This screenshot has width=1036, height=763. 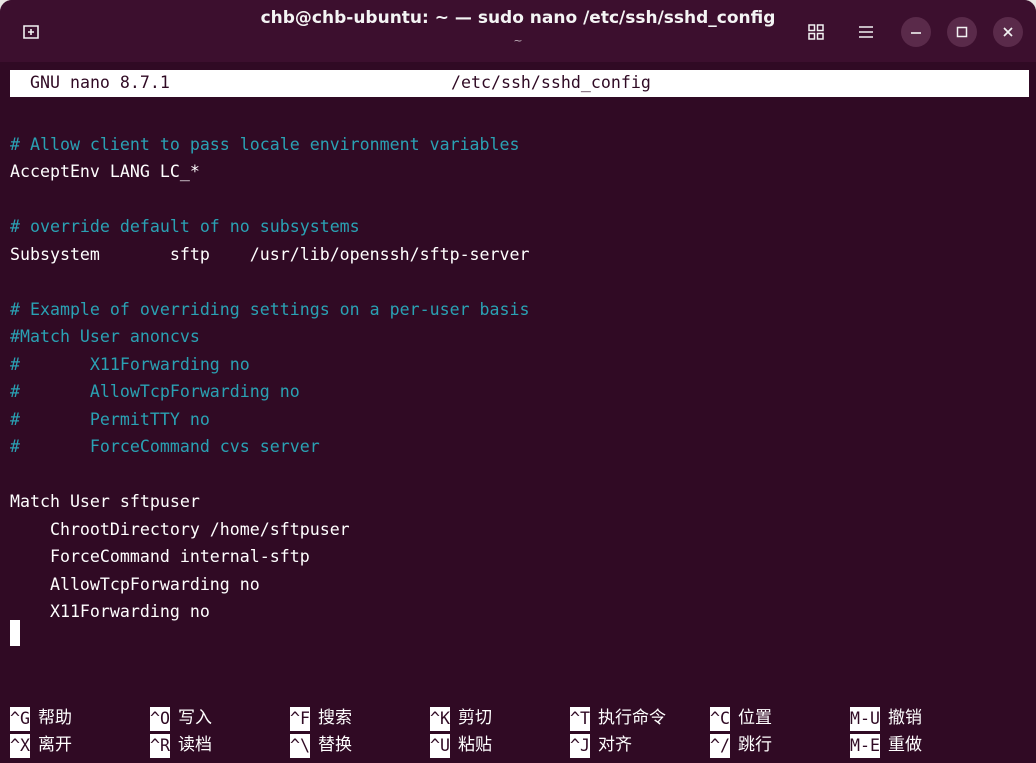 I want to click on config-line: X11Forwarding no, so click(x=110, y=611).